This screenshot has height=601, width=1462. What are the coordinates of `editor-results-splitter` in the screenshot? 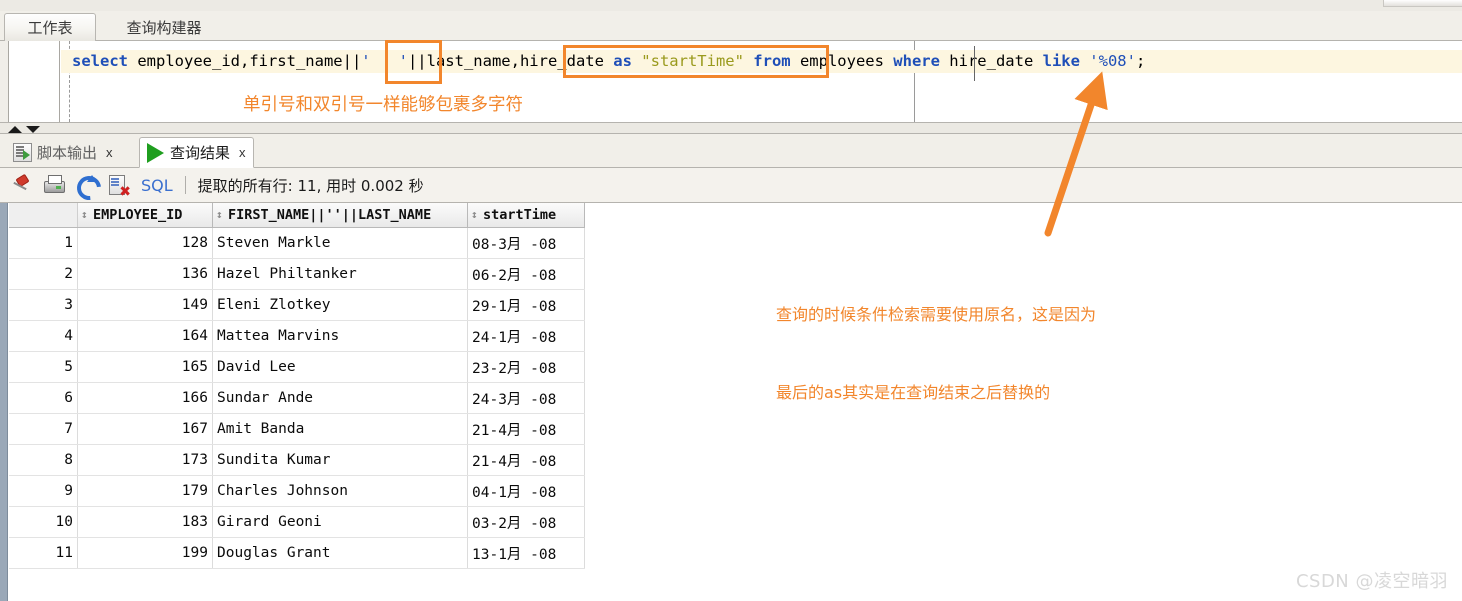 It's located at (731, 128).